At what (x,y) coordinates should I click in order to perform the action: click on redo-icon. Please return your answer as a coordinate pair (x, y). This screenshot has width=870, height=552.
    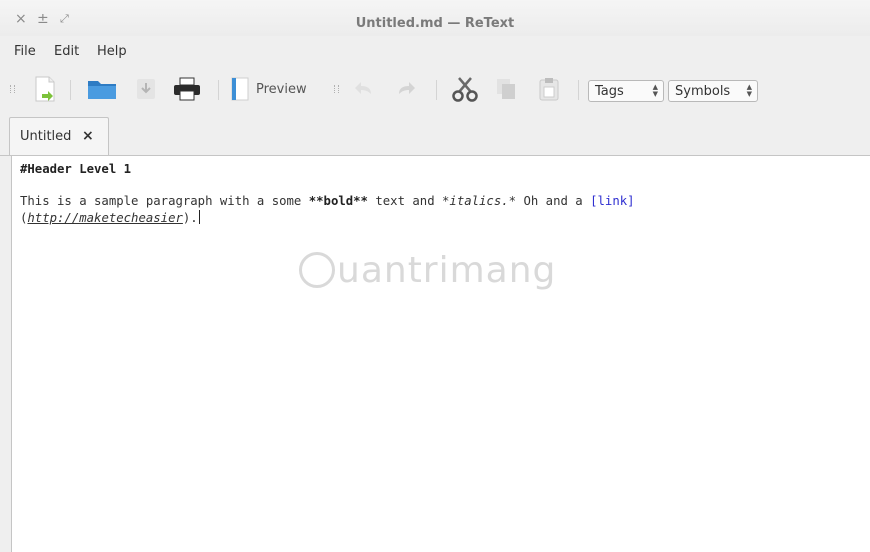
    Looking at the image, I should click on (407, 88).